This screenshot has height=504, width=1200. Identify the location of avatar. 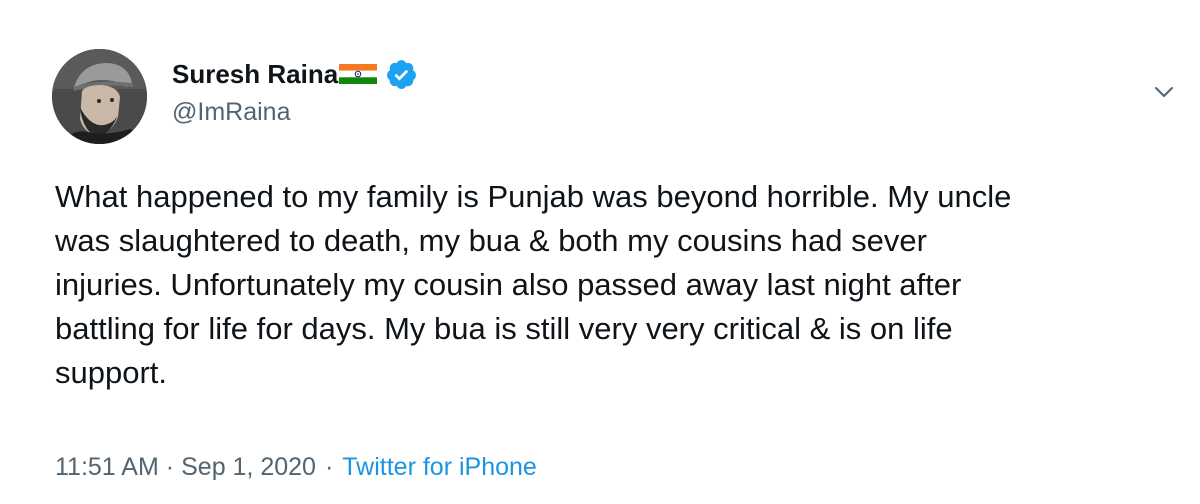
(99, 96).